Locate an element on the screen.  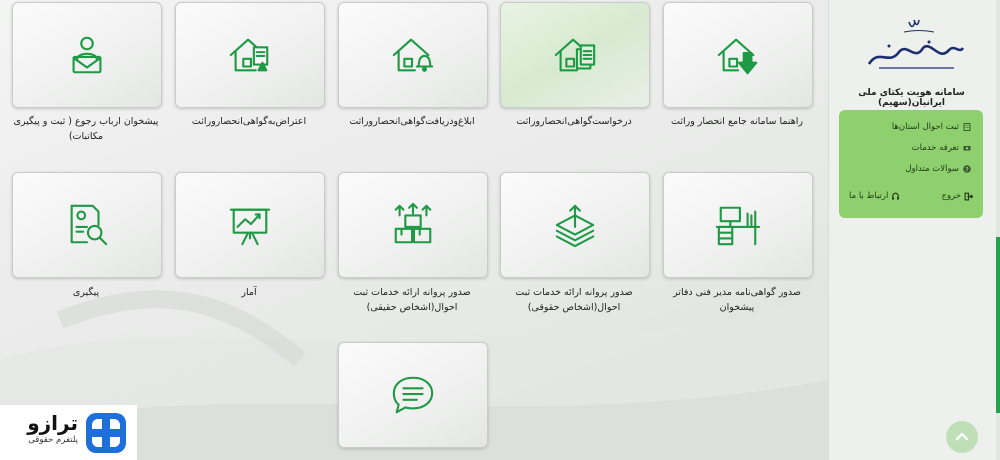
user-envelope-icon is located at coordinates (87, 55).